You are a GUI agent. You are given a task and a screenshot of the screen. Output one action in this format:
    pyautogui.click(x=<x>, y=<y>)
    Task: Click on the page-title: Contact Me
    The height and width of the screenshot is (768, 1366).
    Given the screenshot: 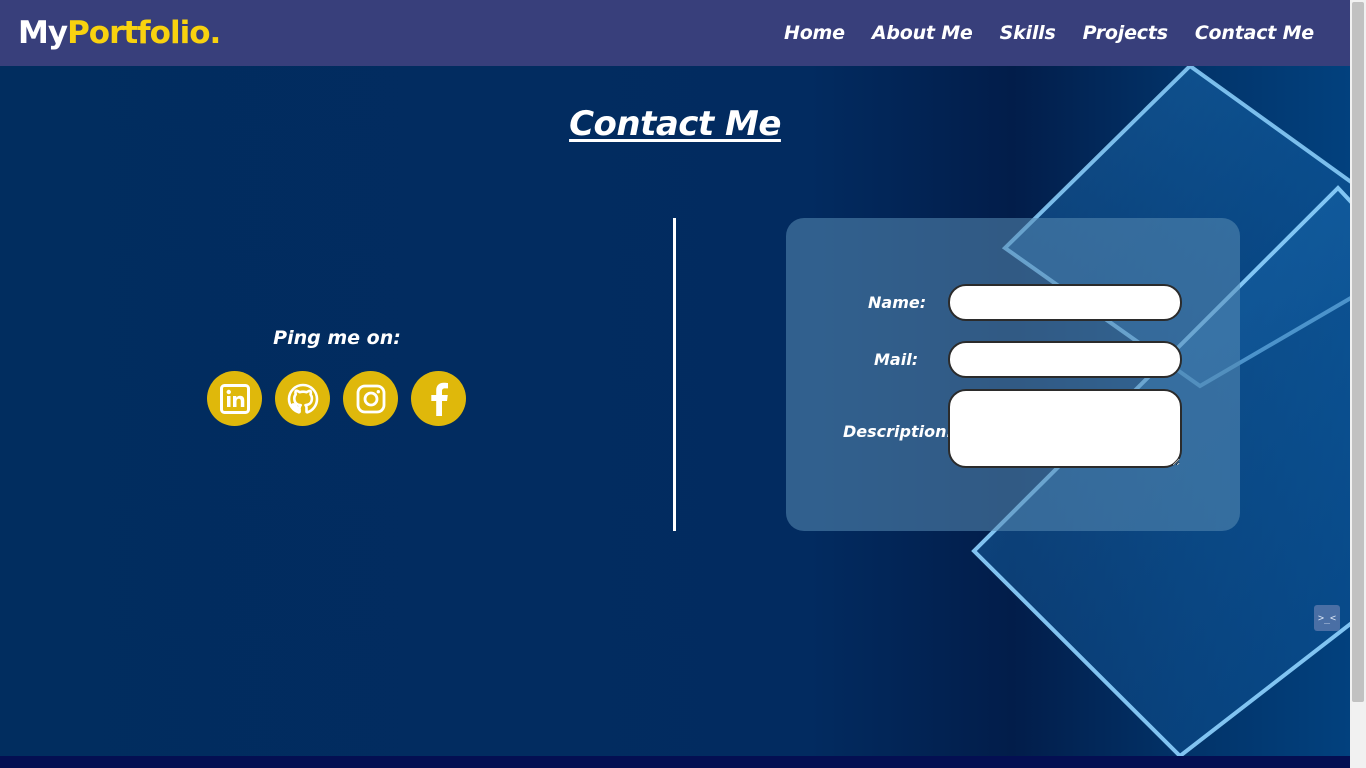 What is the action you would take?
    pyautogui.click(x=675, y=124)
    